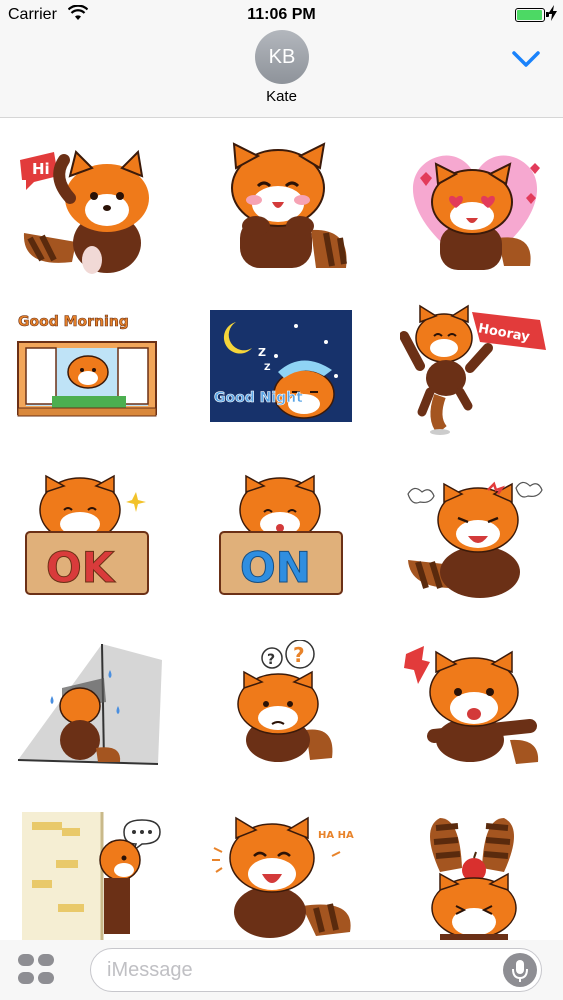 Image resolution: width=563 pixels, height=1000 pixels. I want to click on battery-level-fill, so click(530, 15).